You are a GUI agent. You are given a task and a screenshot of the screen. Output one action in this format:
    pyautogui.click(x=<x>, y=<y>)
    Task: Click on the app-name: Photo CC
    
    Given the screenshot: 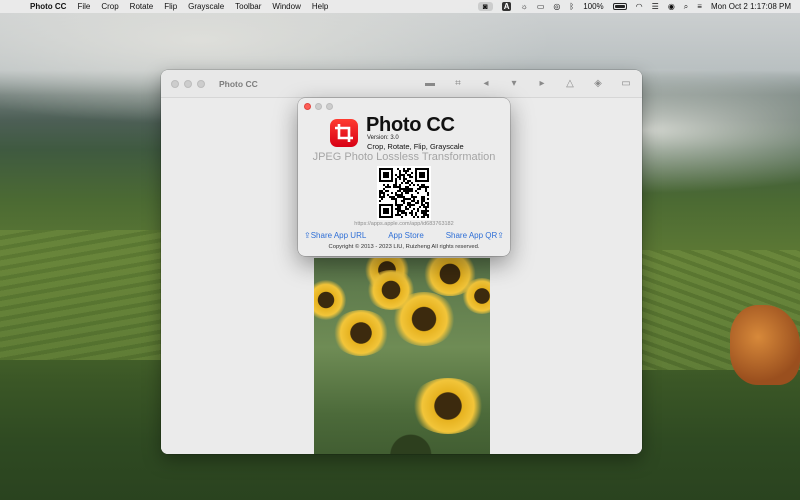 What is the action you would take?
    pyautogui.click(x=410, y=125)
    